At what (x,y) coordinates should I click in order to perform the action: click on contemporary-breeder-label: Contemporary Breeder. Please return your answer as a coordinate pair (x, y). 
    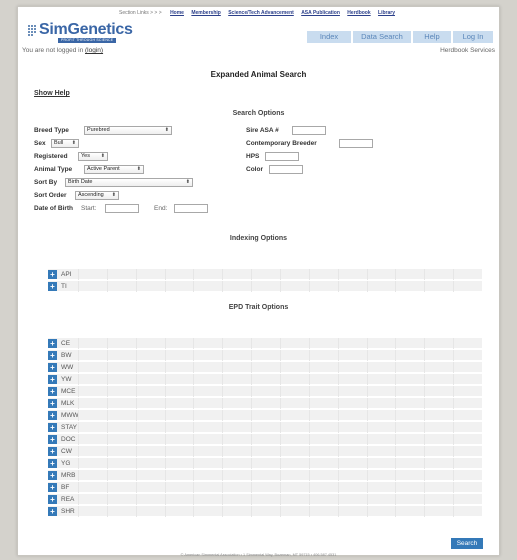
    Looking at the image, I should click on (281, 143).